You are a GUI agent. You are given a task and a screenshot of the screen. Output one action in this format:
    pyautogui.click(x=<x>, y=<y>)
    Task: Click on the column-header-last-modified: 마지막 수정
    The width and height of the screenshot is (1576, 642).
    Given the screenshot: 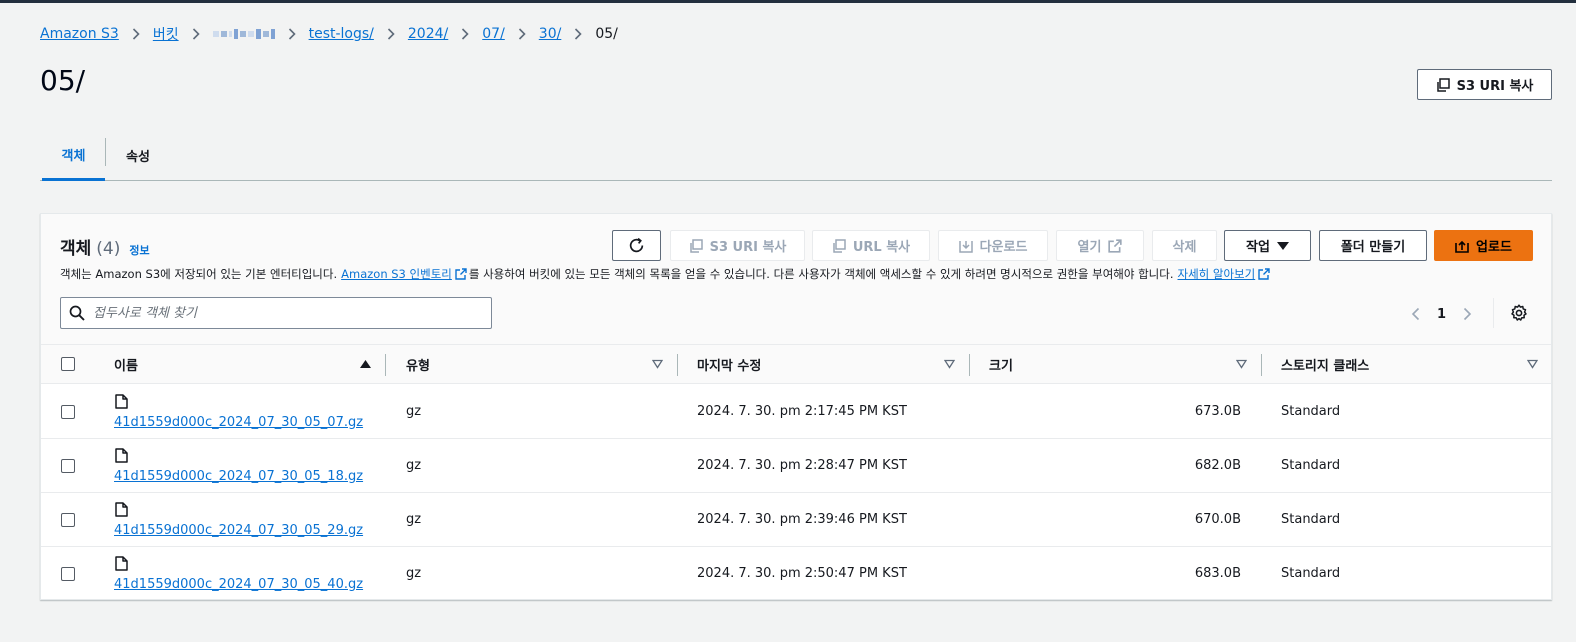 What is the action you would take?
    pyautogui.click(x=729, y=364)
    